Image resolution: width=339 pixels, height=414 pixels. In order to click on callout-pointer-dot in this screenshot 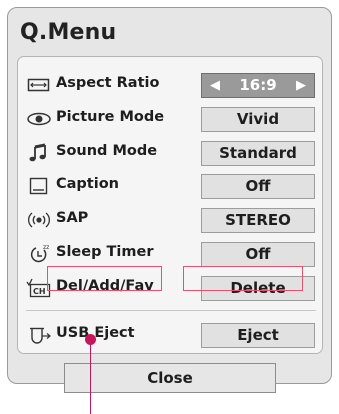, I will do `click(90, 339)`.